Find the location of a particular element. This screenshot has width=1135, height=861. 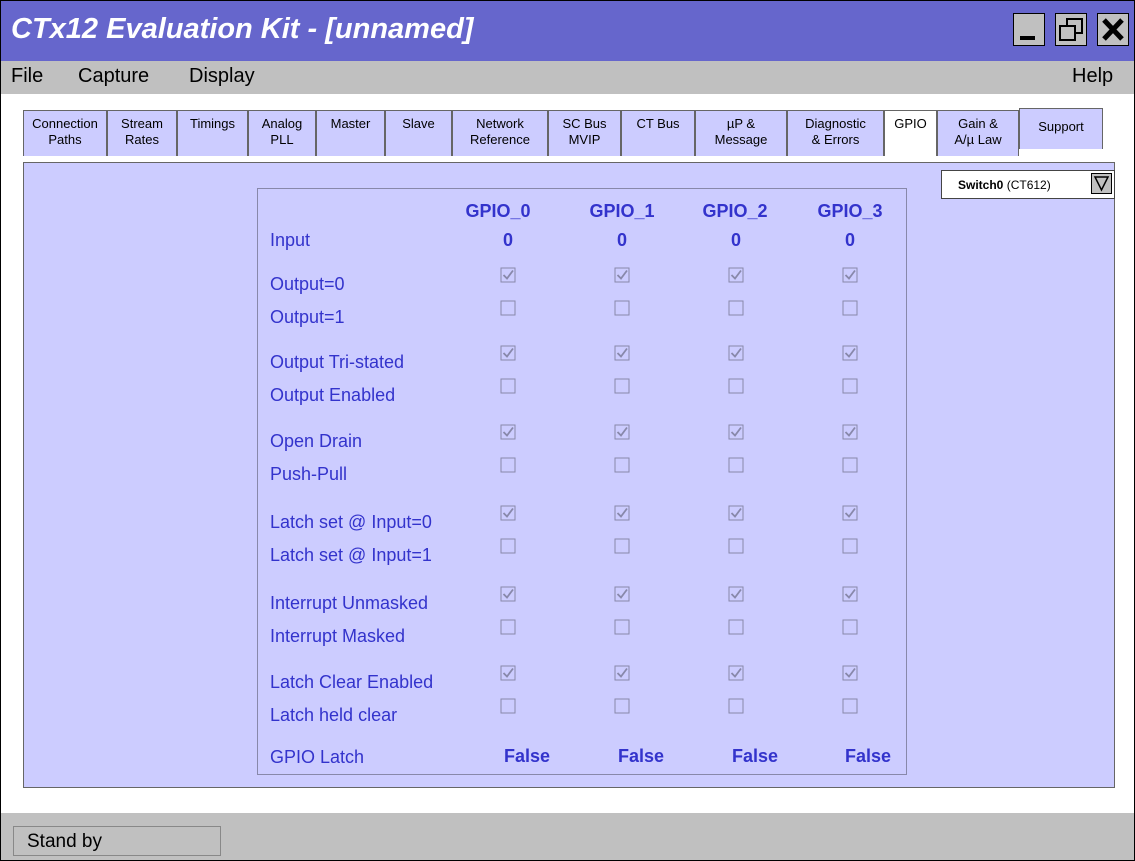

tab-stream-rates: Stream Rates is located at coordinates (142, 133).